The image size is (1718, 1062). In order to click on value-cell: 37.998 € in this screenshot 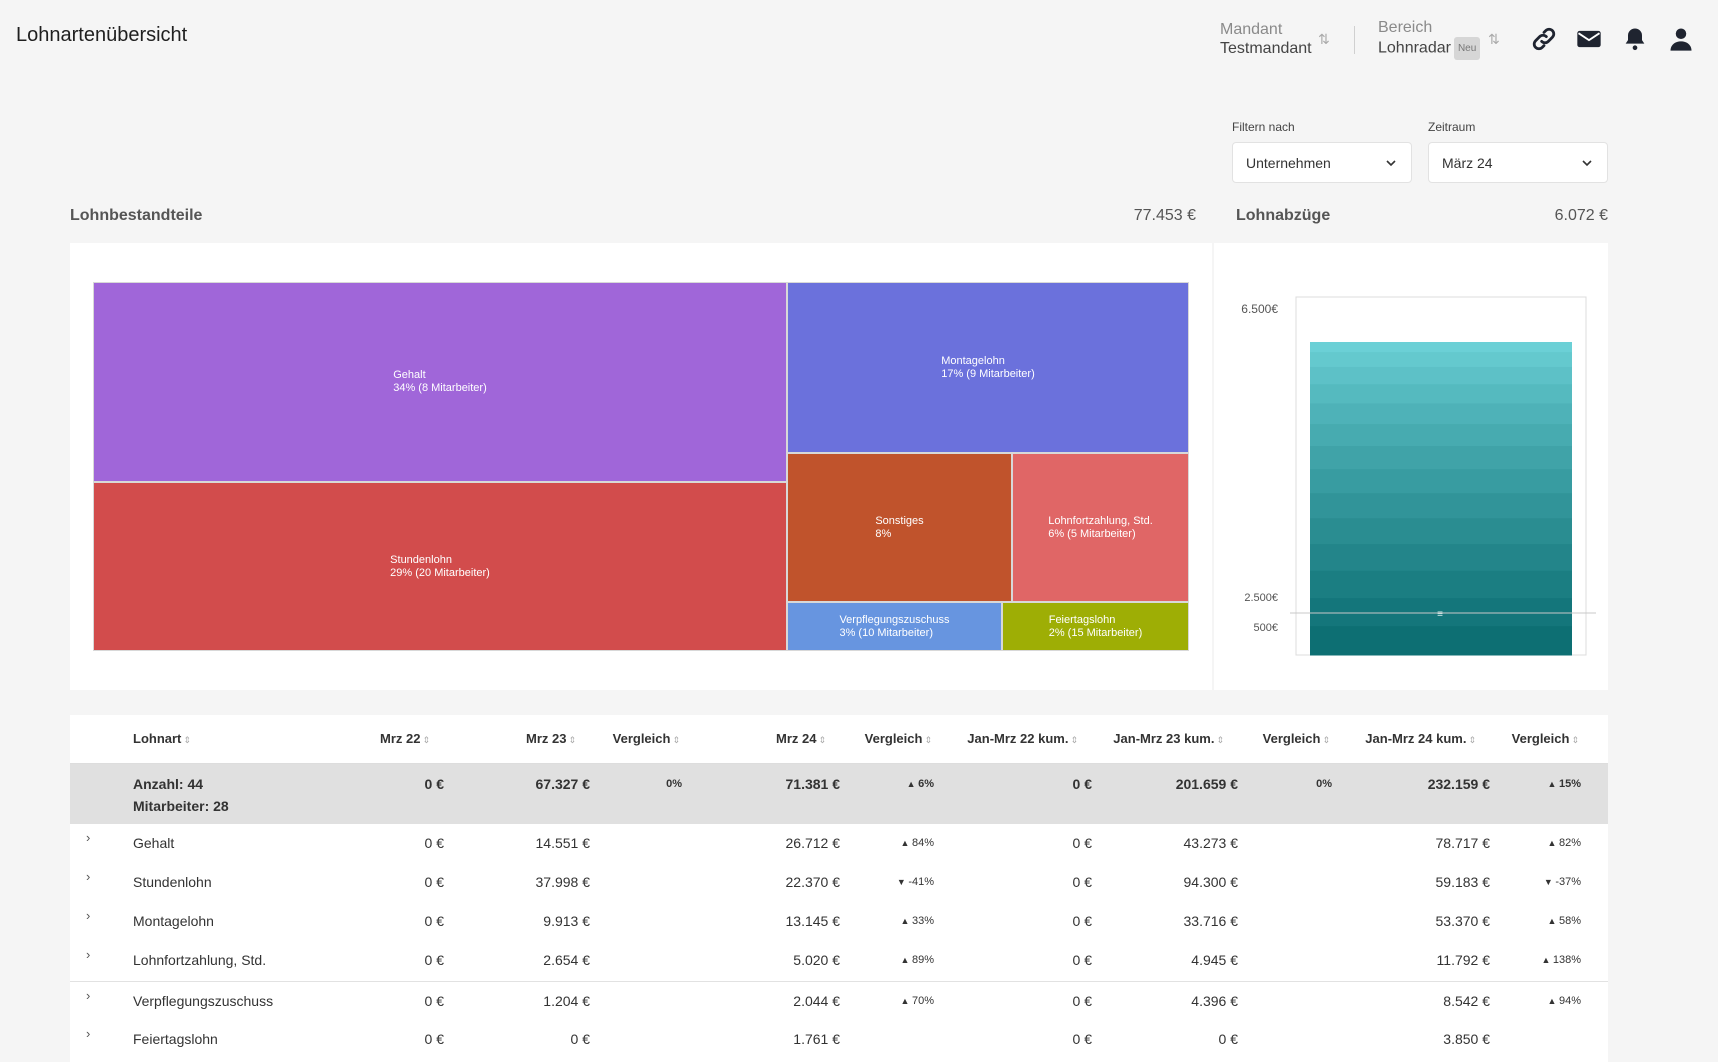, I will do `click(563, 882)`.